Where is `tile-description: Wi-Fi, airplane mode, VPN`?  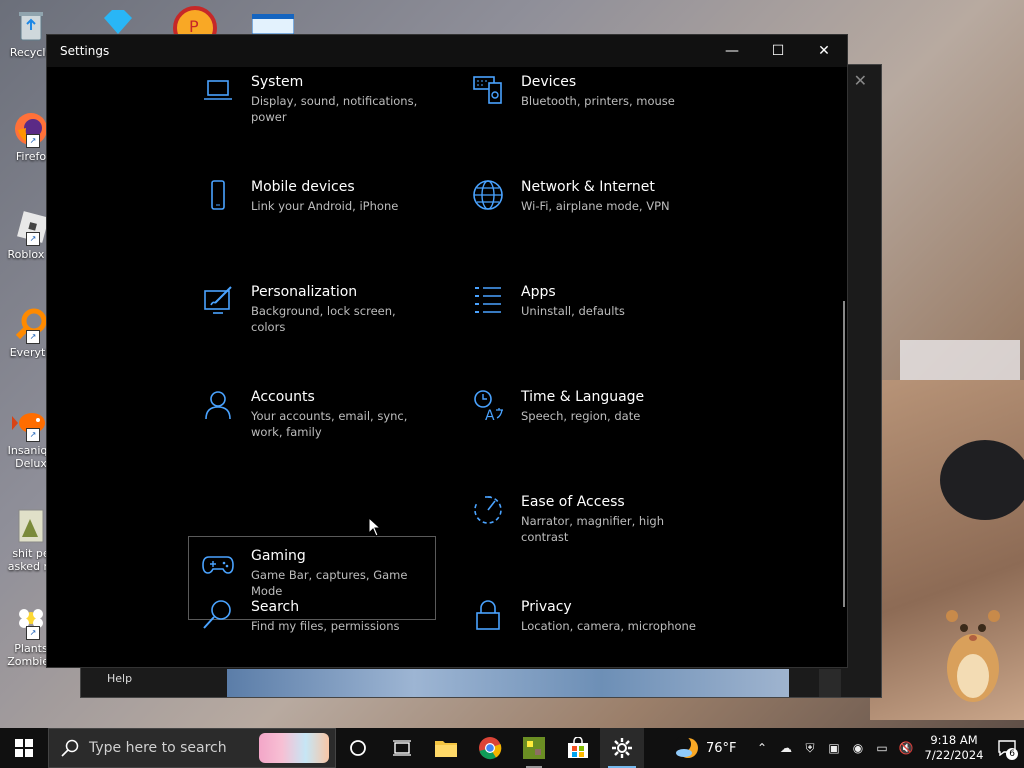
tile-description: Wi-Fi, airplane mode, VPN is located at coordinates (595, 206).